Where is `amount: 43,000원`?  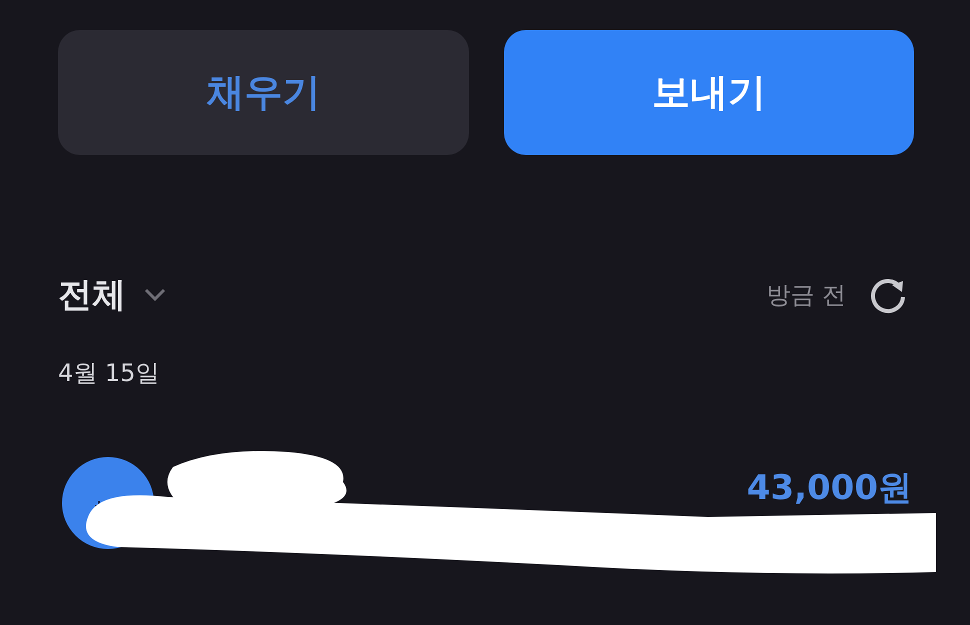 amount: 43,000원 is located at coordinates (829, 488).